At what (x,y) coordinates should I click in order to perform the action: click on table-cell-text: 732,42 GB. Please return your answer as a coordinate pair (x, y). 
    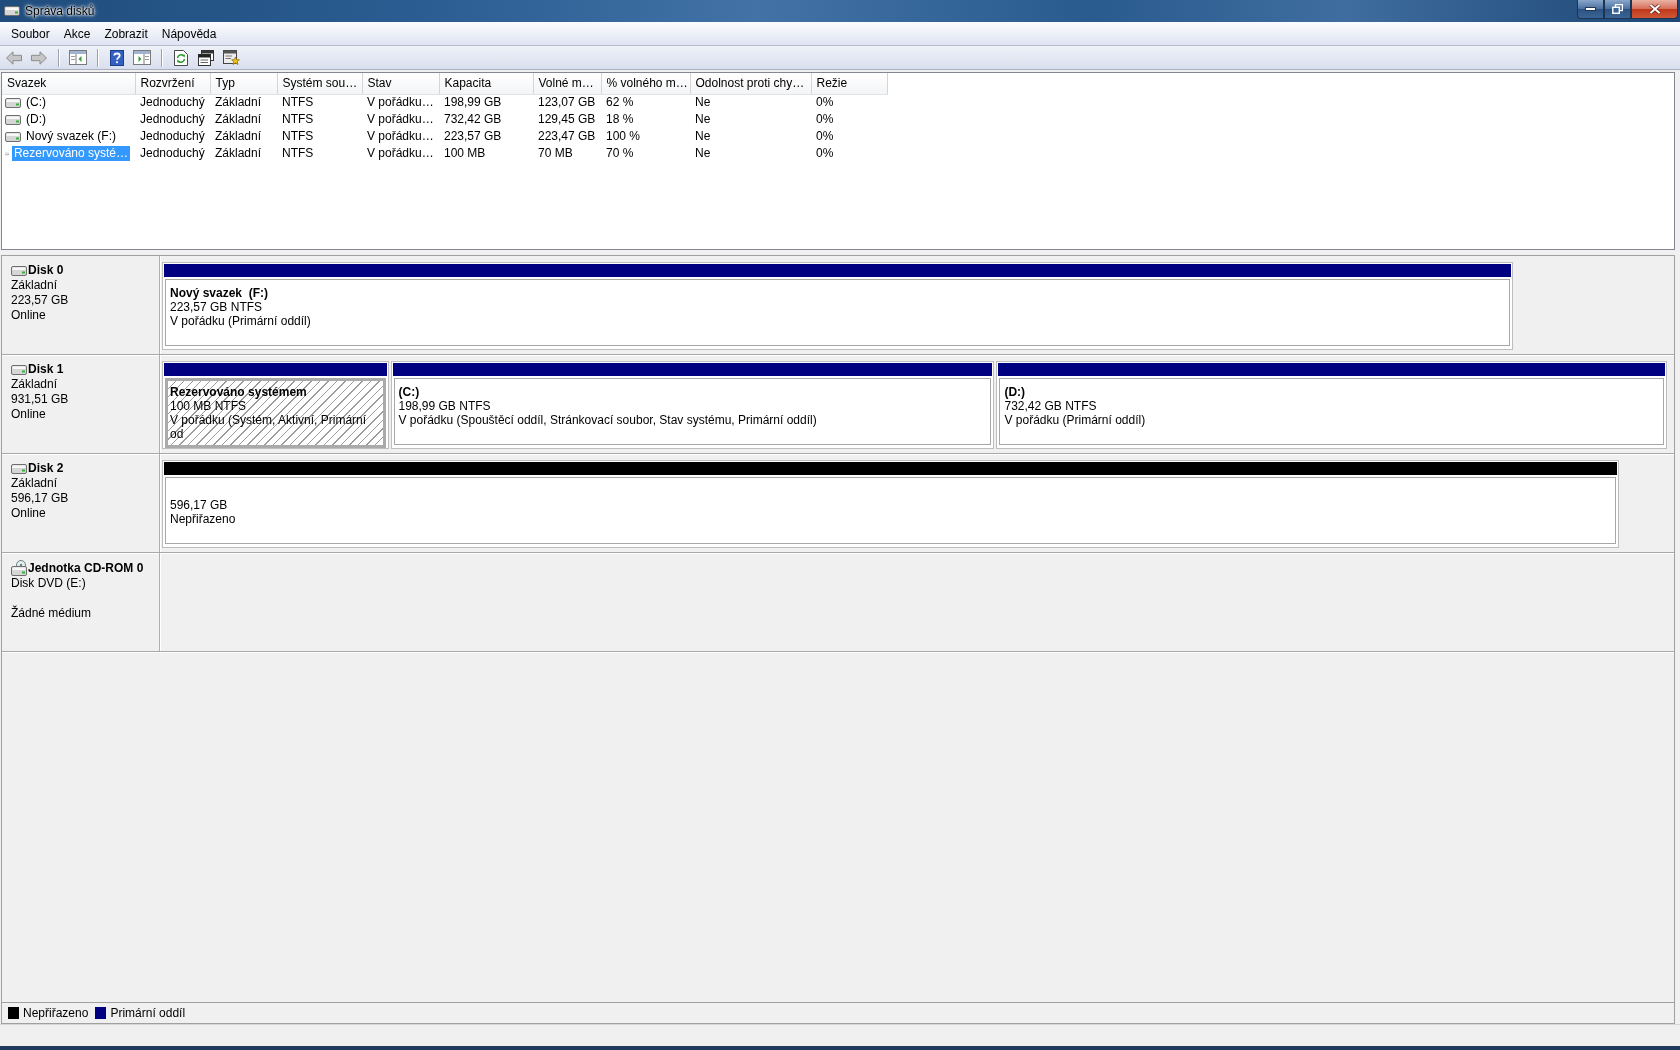
    Looking at the image, I should click on (473, 119).